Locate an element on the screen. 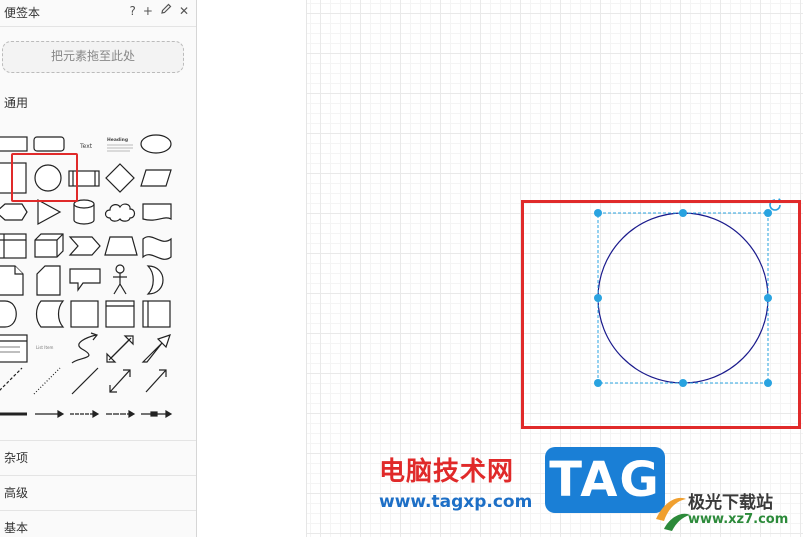 The image size is (803, 537). shape-step is located at coordinates (84, 246).